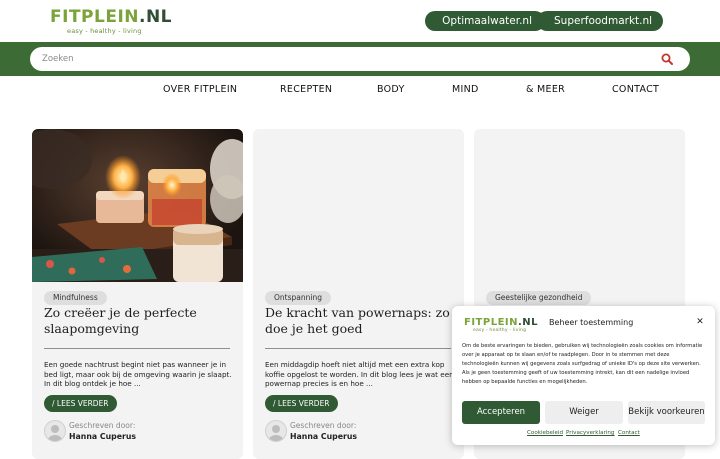 This screenshot has width=720, height=459. I want to click on search-bar, so click(360, 59).